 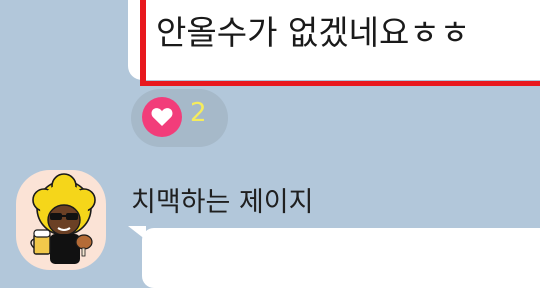 I want to click on avatar, so click(x=61, y=220).